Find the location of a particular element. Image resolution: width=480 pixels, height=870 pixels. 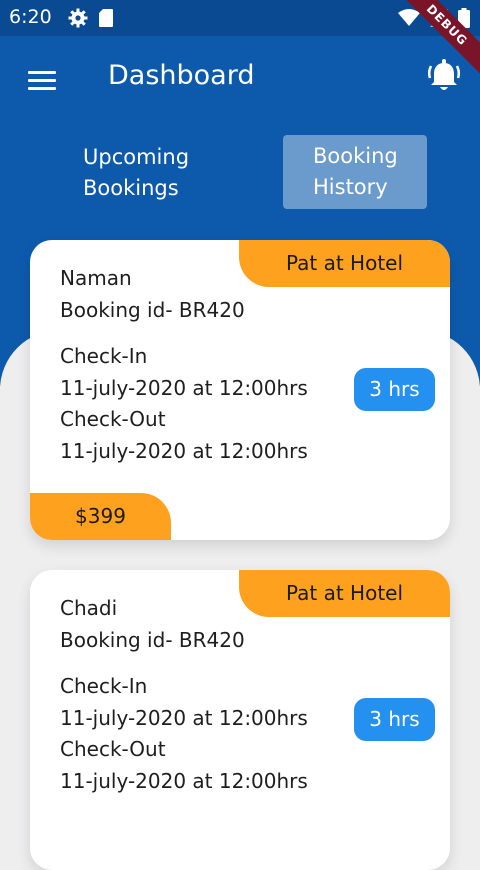

tab-label-line1: Booking is located at coordinates (355, 156).